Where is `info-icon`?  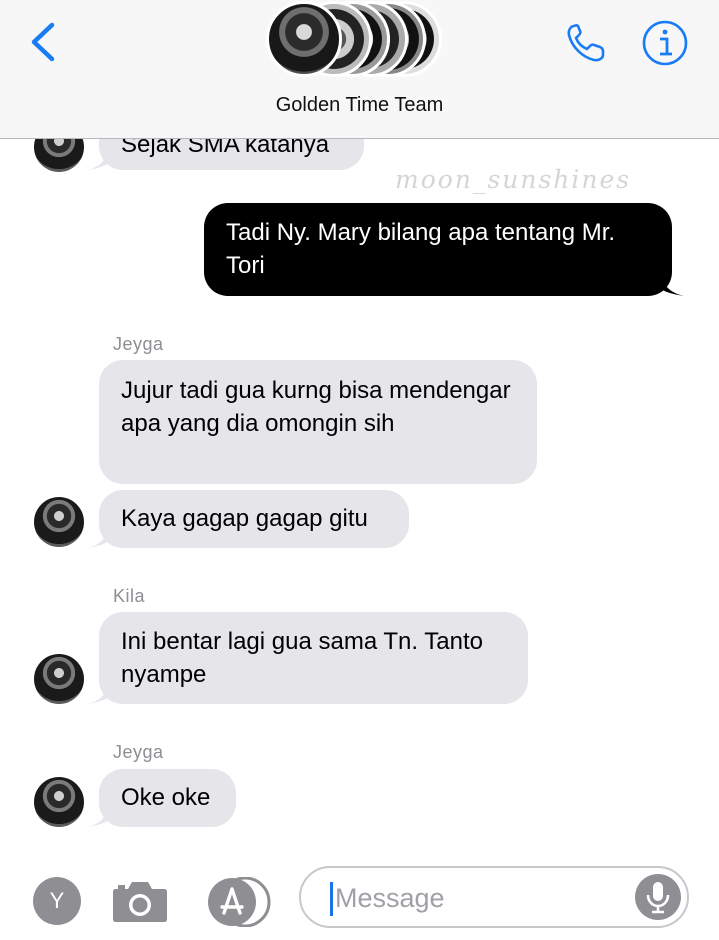
info-icon is located at coordinates (665, 43).